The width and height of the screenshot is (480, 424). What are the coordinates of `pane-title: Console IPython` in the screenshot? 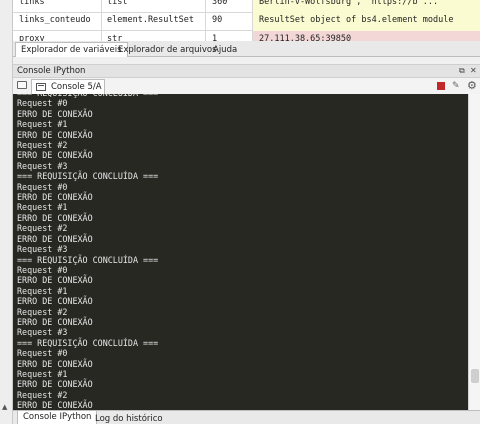 It's located at (51, 71).